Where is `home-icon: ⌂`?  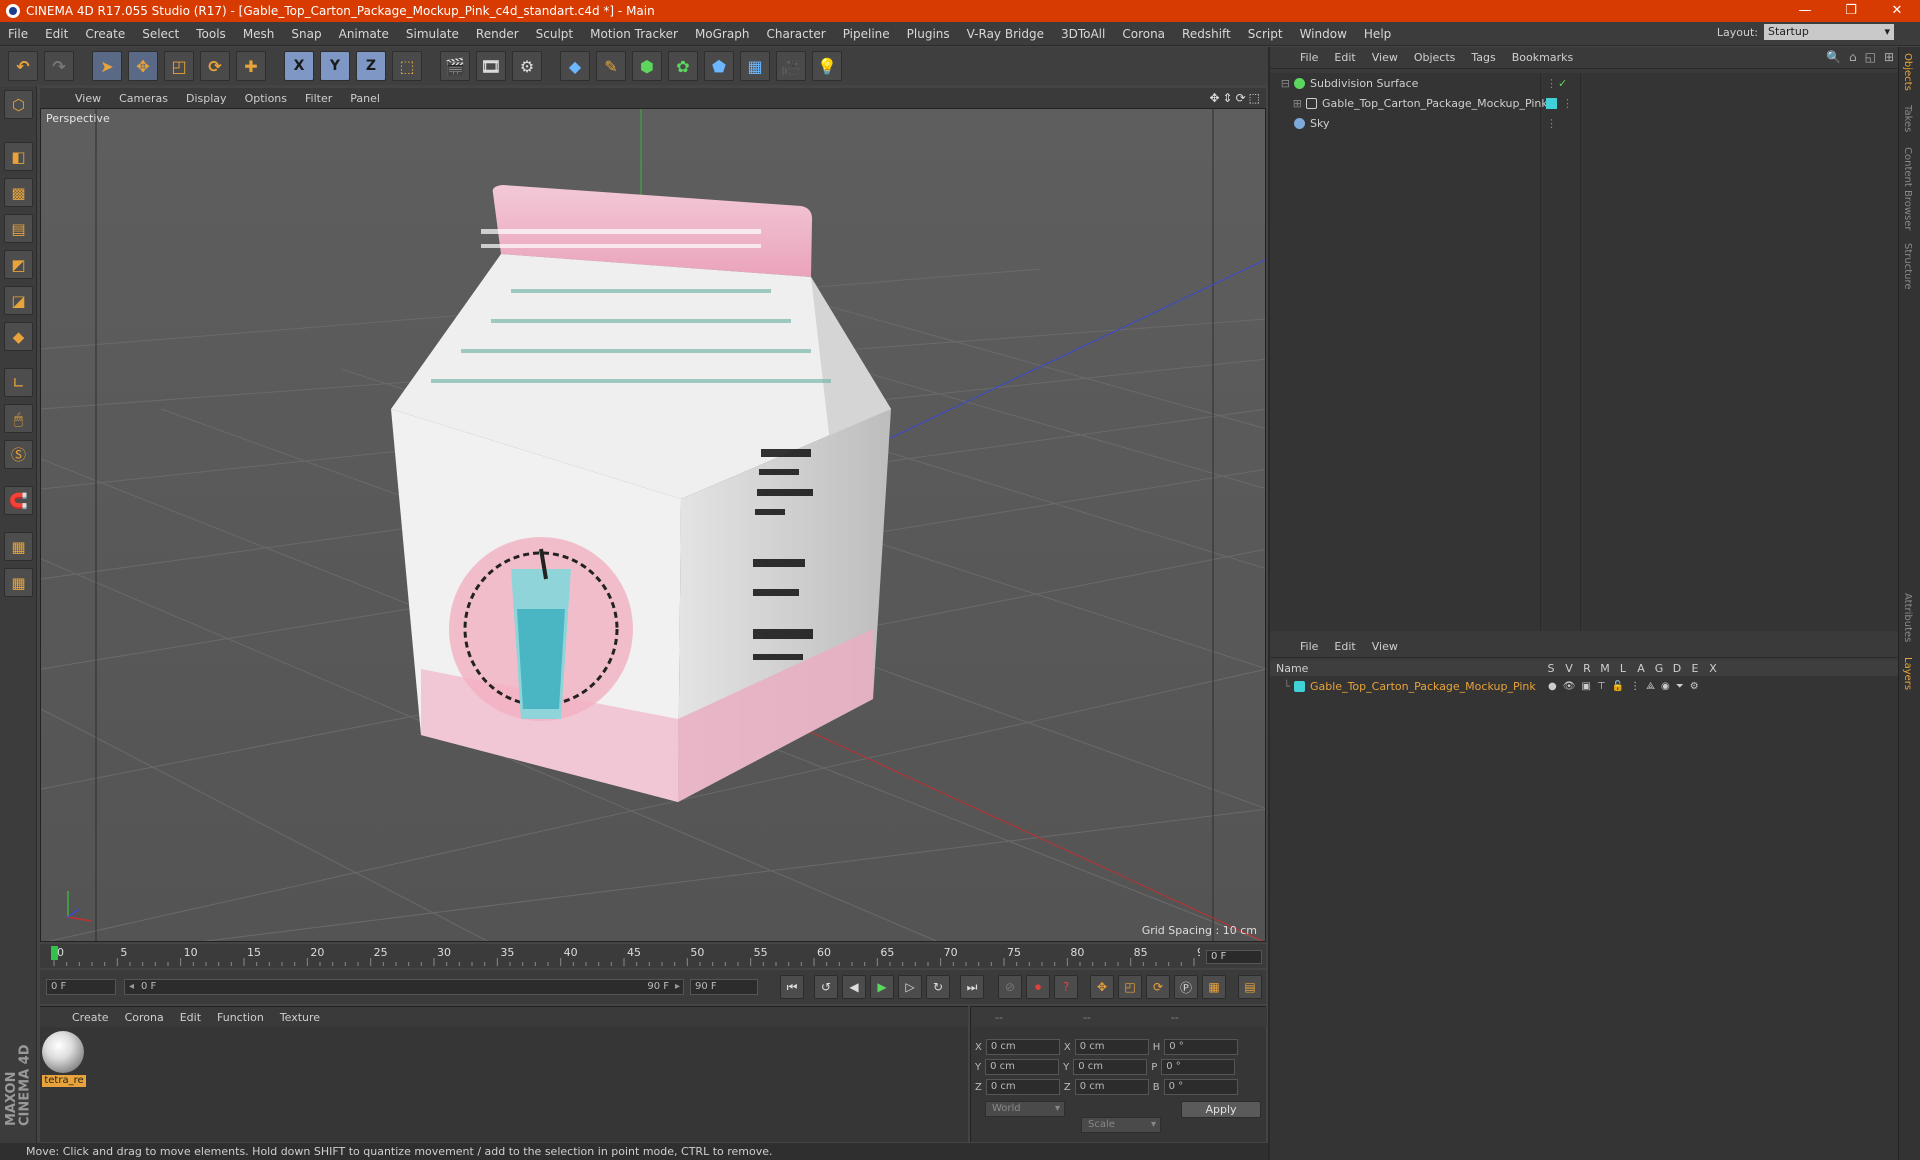 home-icon: ⌂ is located at coordinates (1853, 57).